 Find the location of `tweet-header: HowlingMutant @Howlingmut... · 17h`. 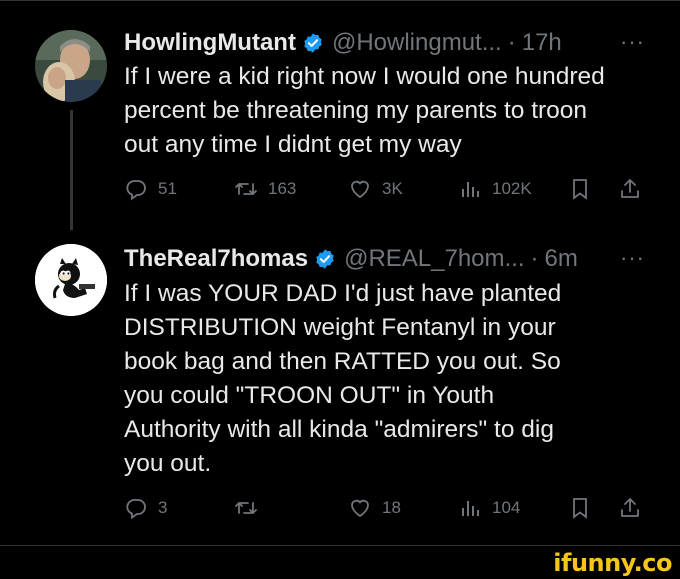

tweet-header: HowlingMutant @Howlingmut... · 17h is located at coordinates (343, 43).